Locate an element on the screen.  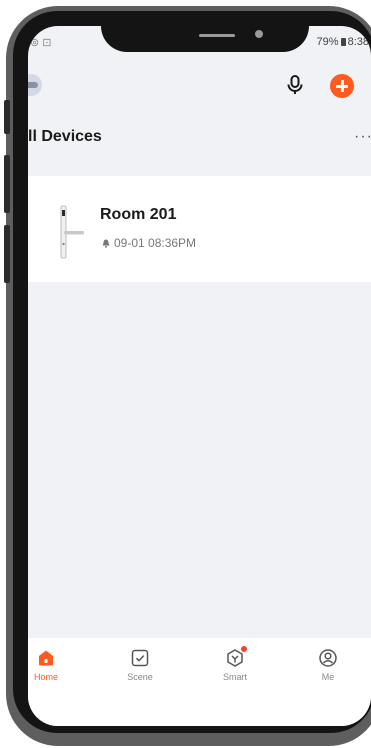
status-left-icons: ⊚ ⊡ is located at coordinates (41, 43).